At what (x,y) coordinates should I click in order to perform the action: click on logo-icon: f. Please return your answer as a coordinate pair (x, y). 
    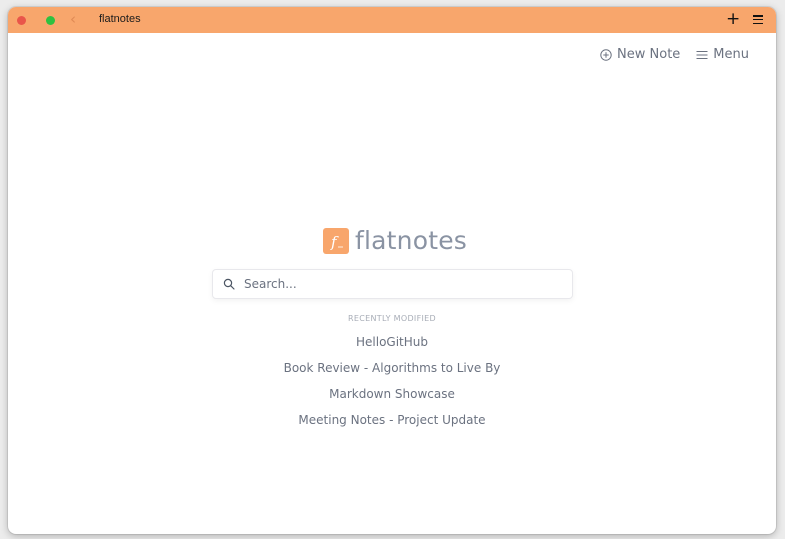
    Looking at the image, I should click on (336, 241).